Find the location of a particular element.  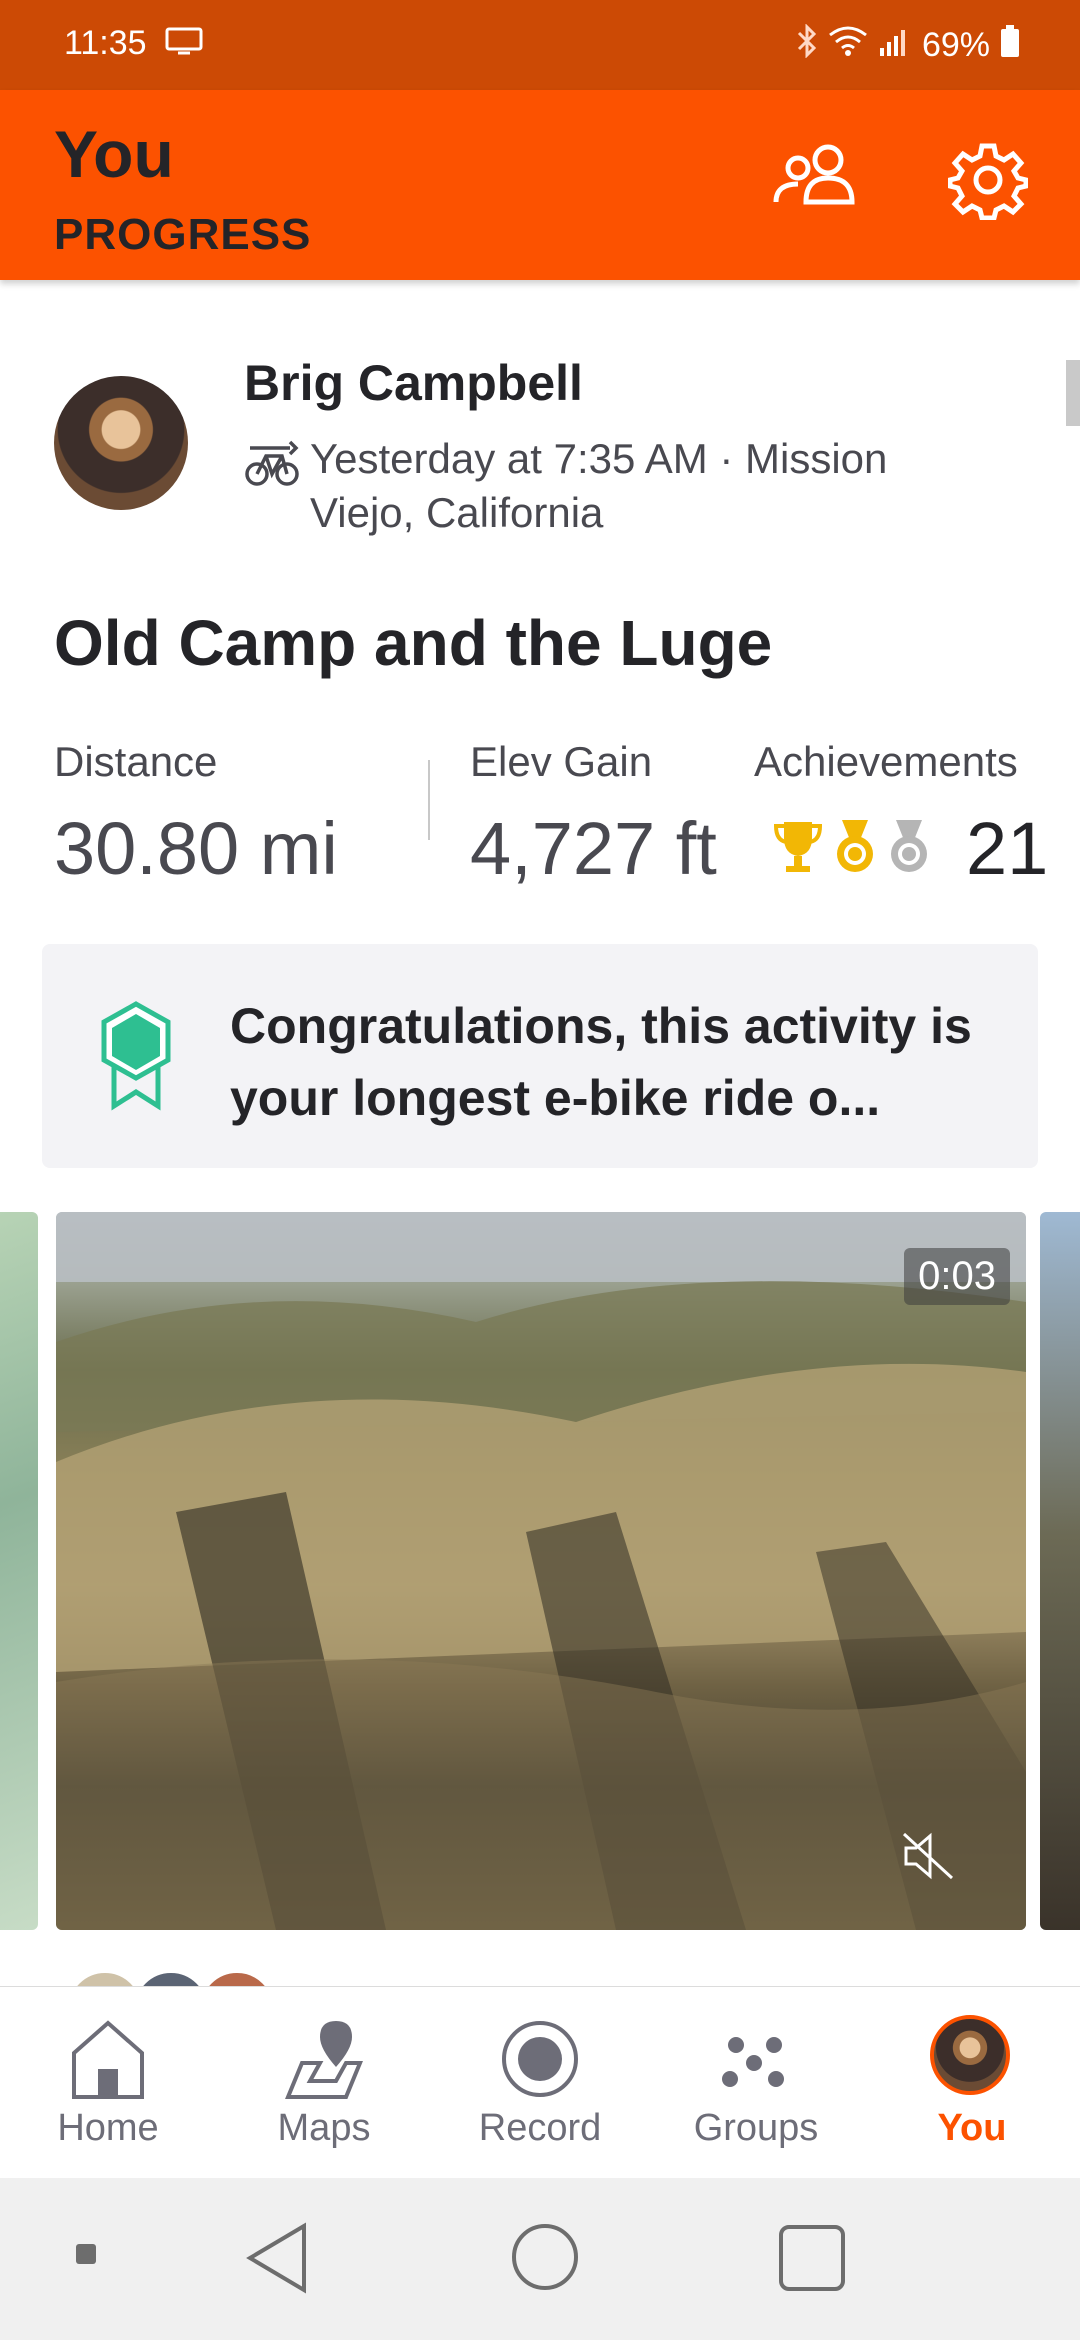

page-title: You is located at coordinates (114, 154).